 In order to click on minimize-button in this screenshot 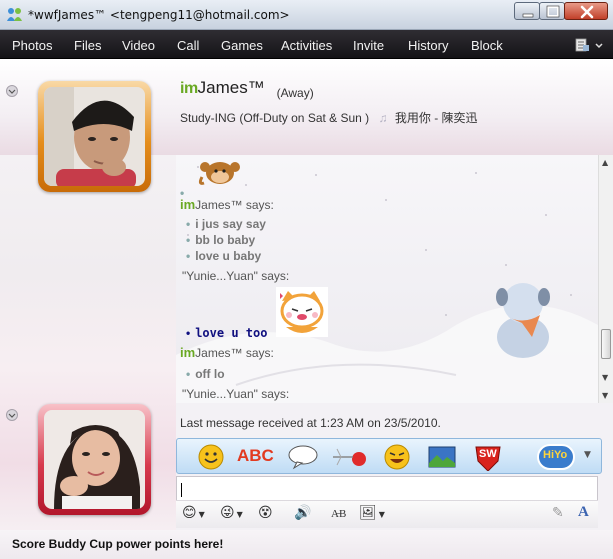, I will do `click(527, 11)`.